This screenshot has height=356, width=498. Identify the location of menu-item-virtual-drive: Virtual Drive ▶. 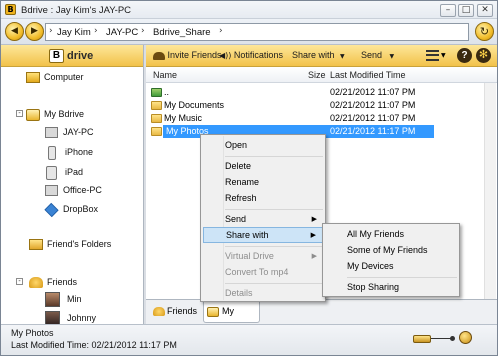
(263, 256).